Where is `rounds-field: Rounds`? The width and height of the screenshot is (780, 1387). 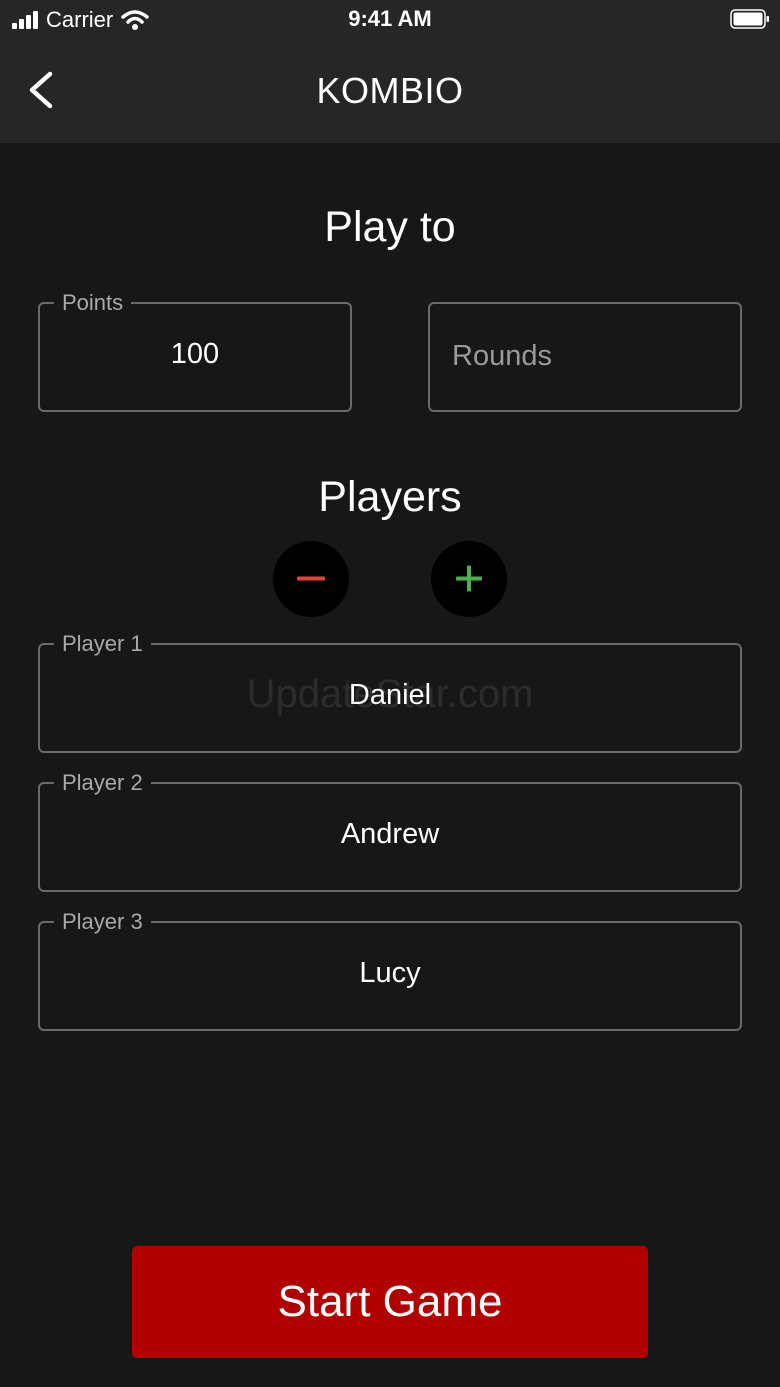 rounds-field: Rounds is located at coordinates (585, 357).